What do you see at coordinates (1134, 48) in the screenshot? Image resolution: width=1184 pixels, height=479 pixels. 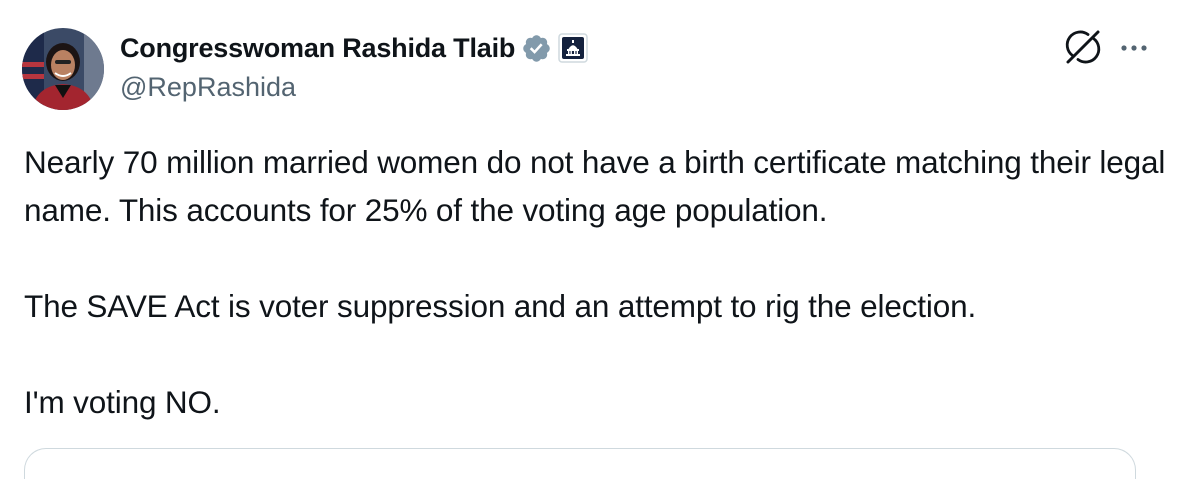 I see `more-options-icon` at bounding box center [1134, 48].